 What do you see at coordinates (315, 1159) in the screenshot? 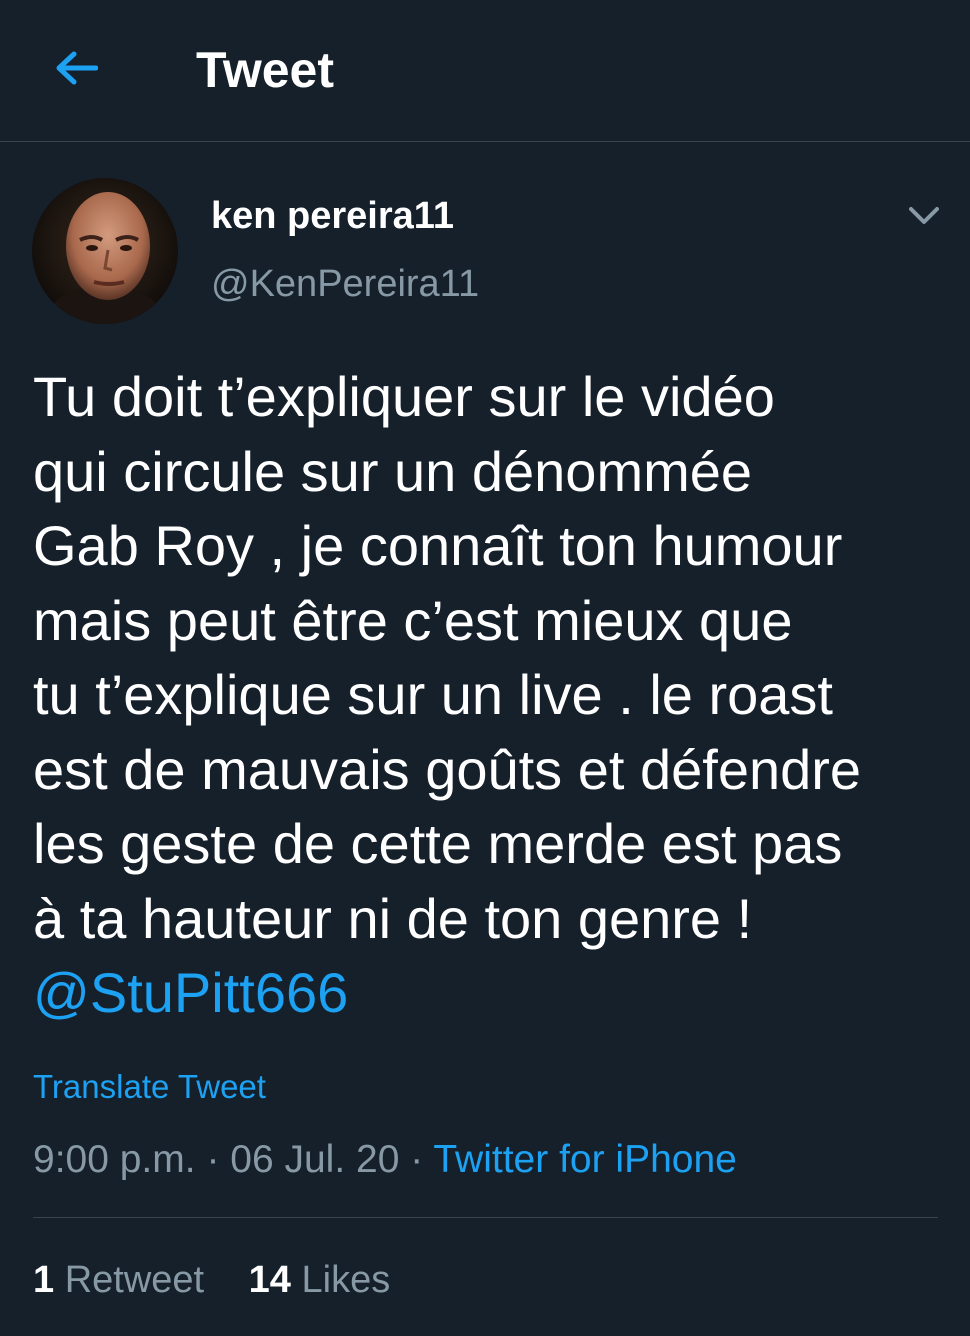
I see `tweet-date: 06 Jul. 20` at bounding box center [315, 1159].